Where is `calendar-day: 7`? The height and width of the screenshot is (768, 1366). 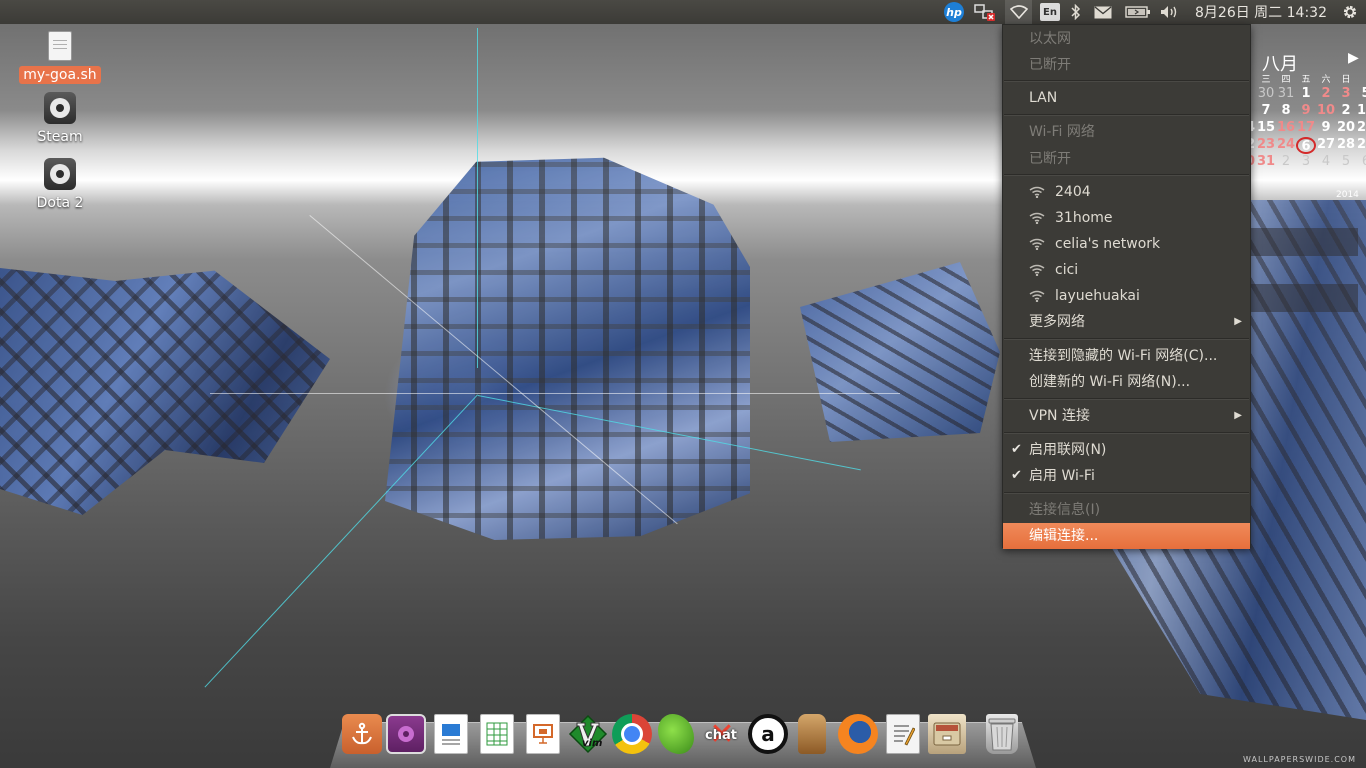
calendar-day: 7 is located at coordinates (1266, 111).